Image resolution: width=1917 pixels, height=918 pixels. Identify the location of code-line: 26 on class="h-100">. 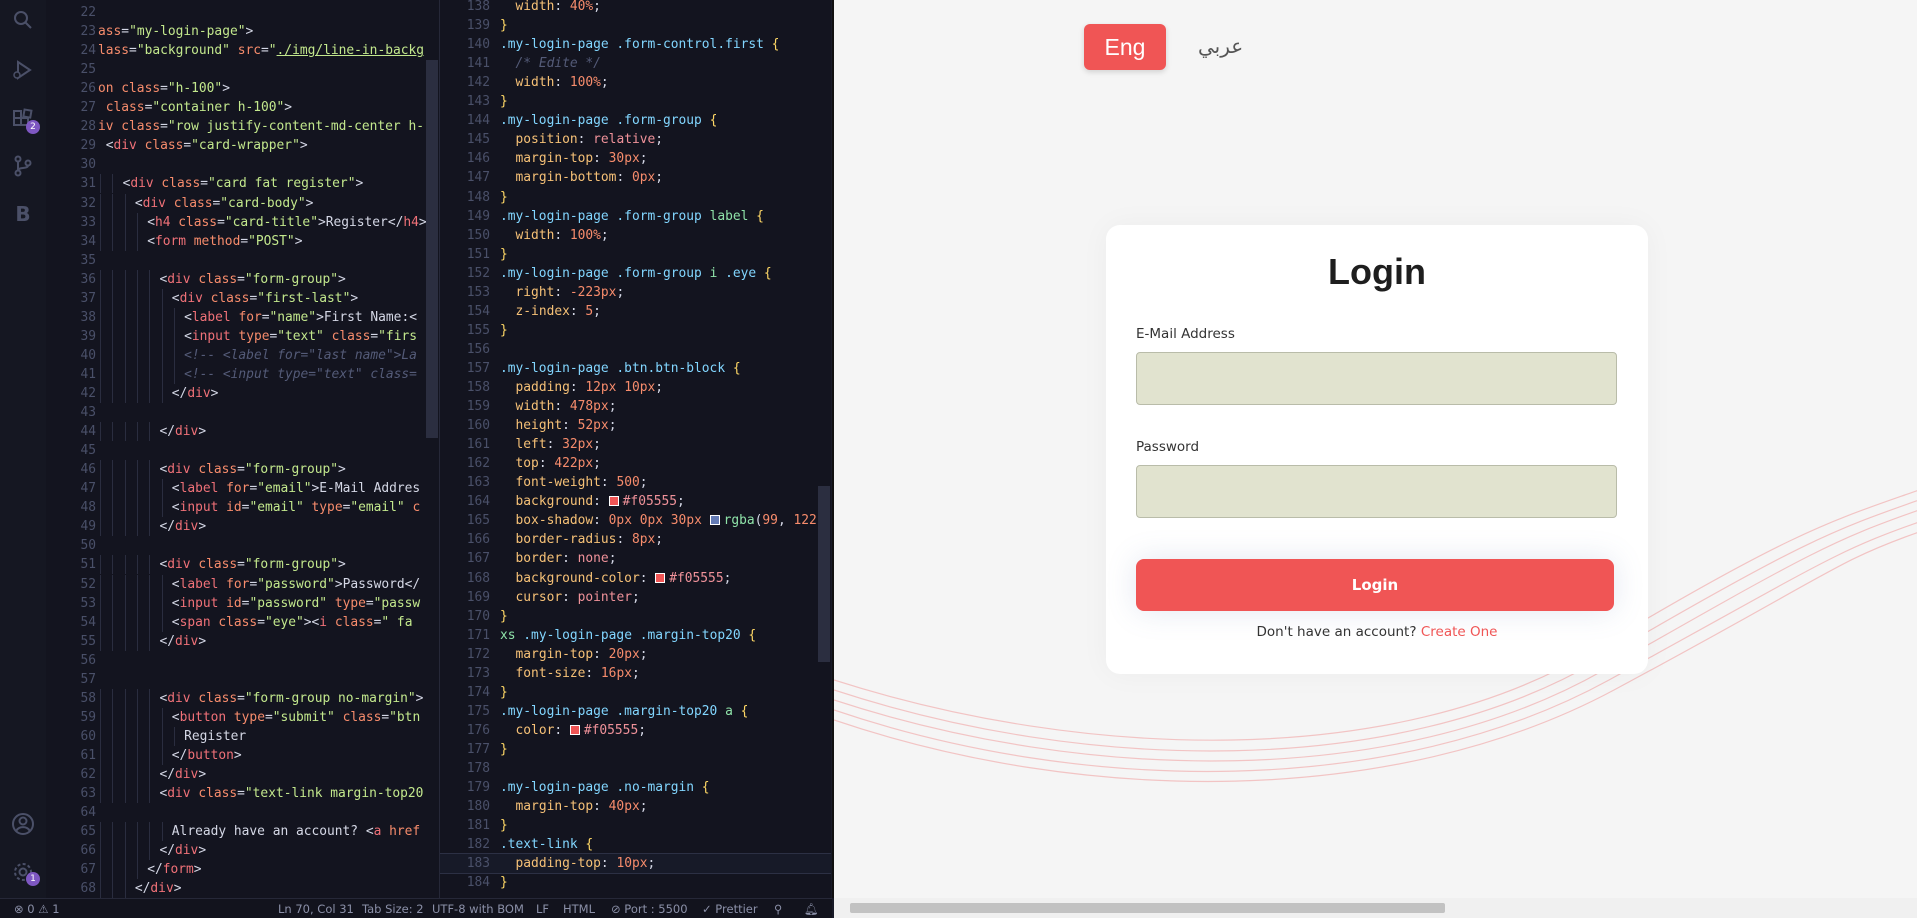
(242, 88).